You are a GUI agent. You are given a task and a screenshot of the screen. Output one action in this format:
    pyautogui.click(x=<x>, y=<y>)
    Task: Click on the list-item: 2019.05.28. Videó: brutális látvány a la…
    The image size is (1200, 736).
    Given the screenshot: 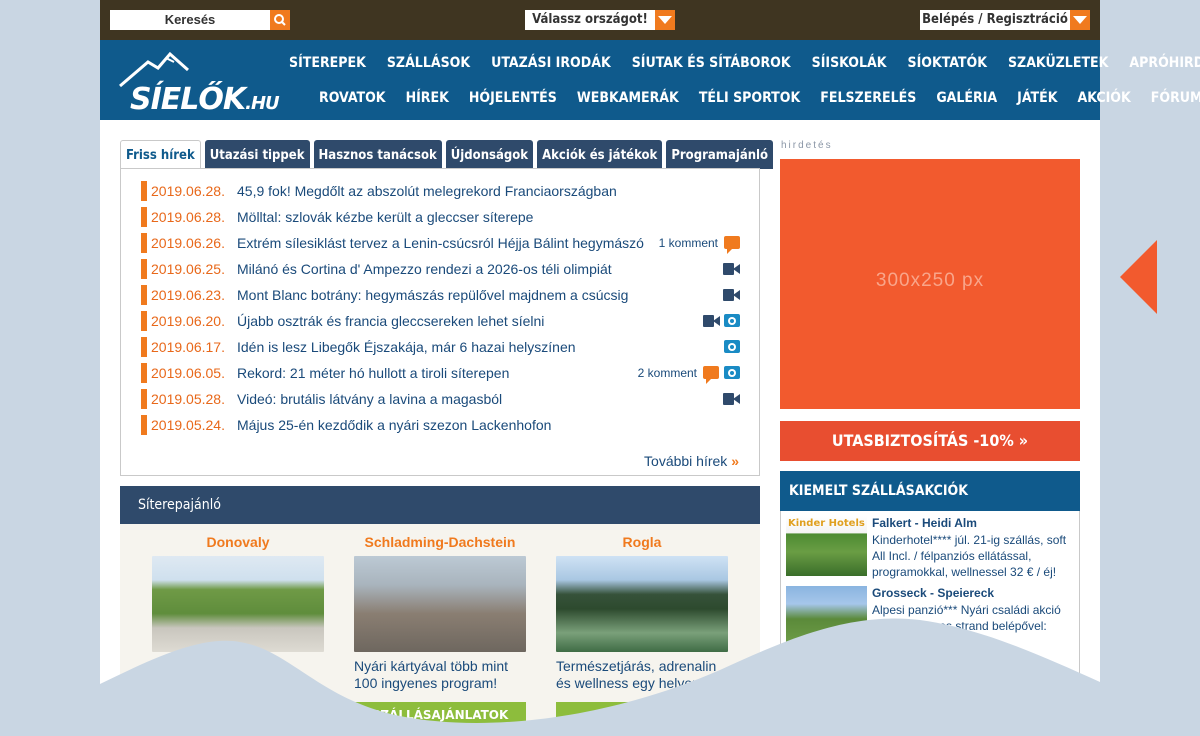 What is the action you would take?
    pyautogui.click(x=441, y=399)
    